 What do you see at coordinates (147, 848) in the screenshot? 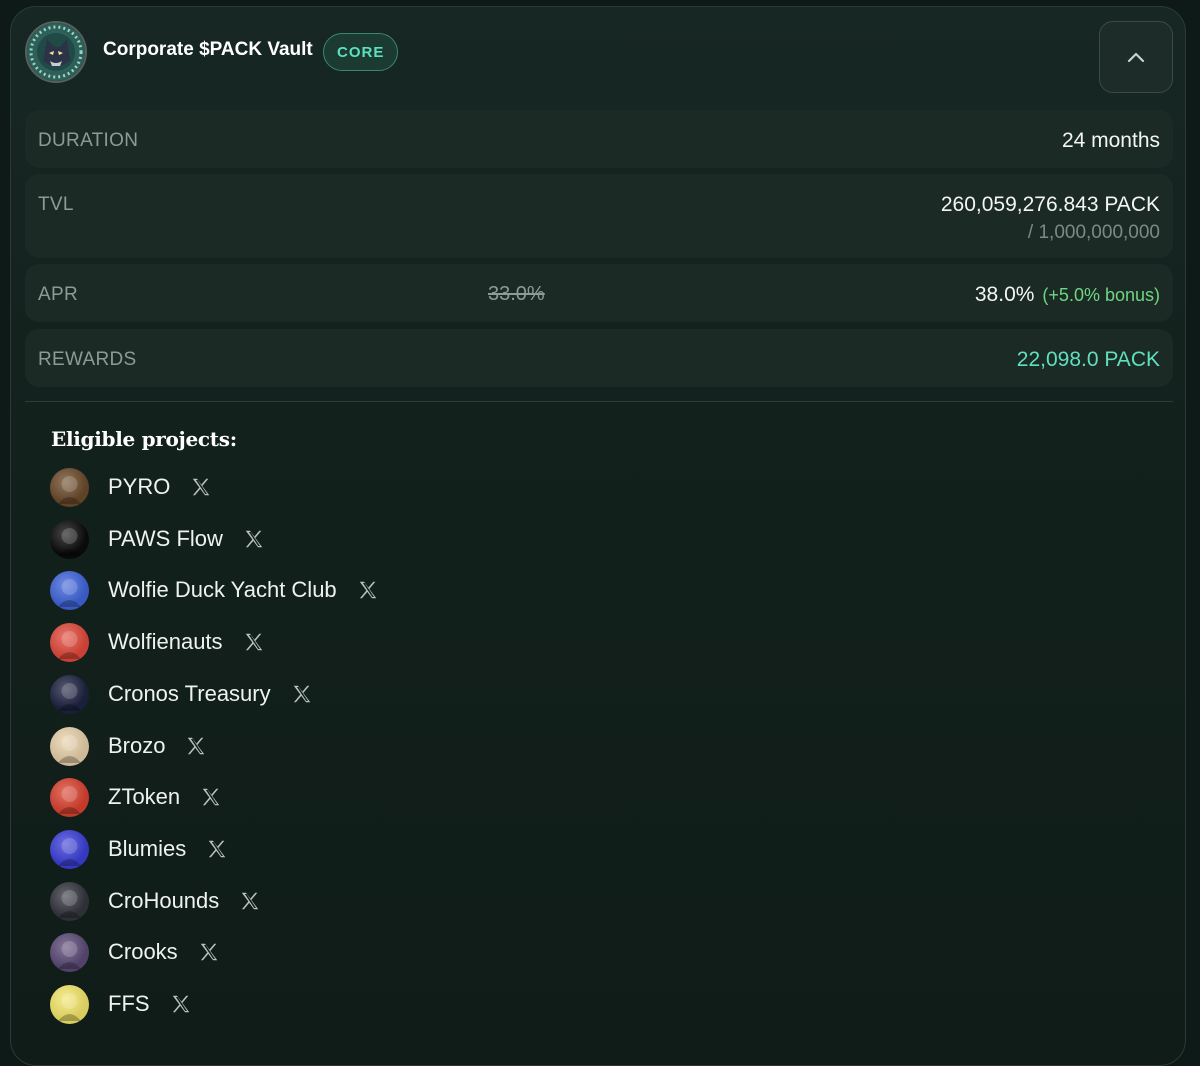
I see `project-name: Blumies` at bounding box center [147, 848].